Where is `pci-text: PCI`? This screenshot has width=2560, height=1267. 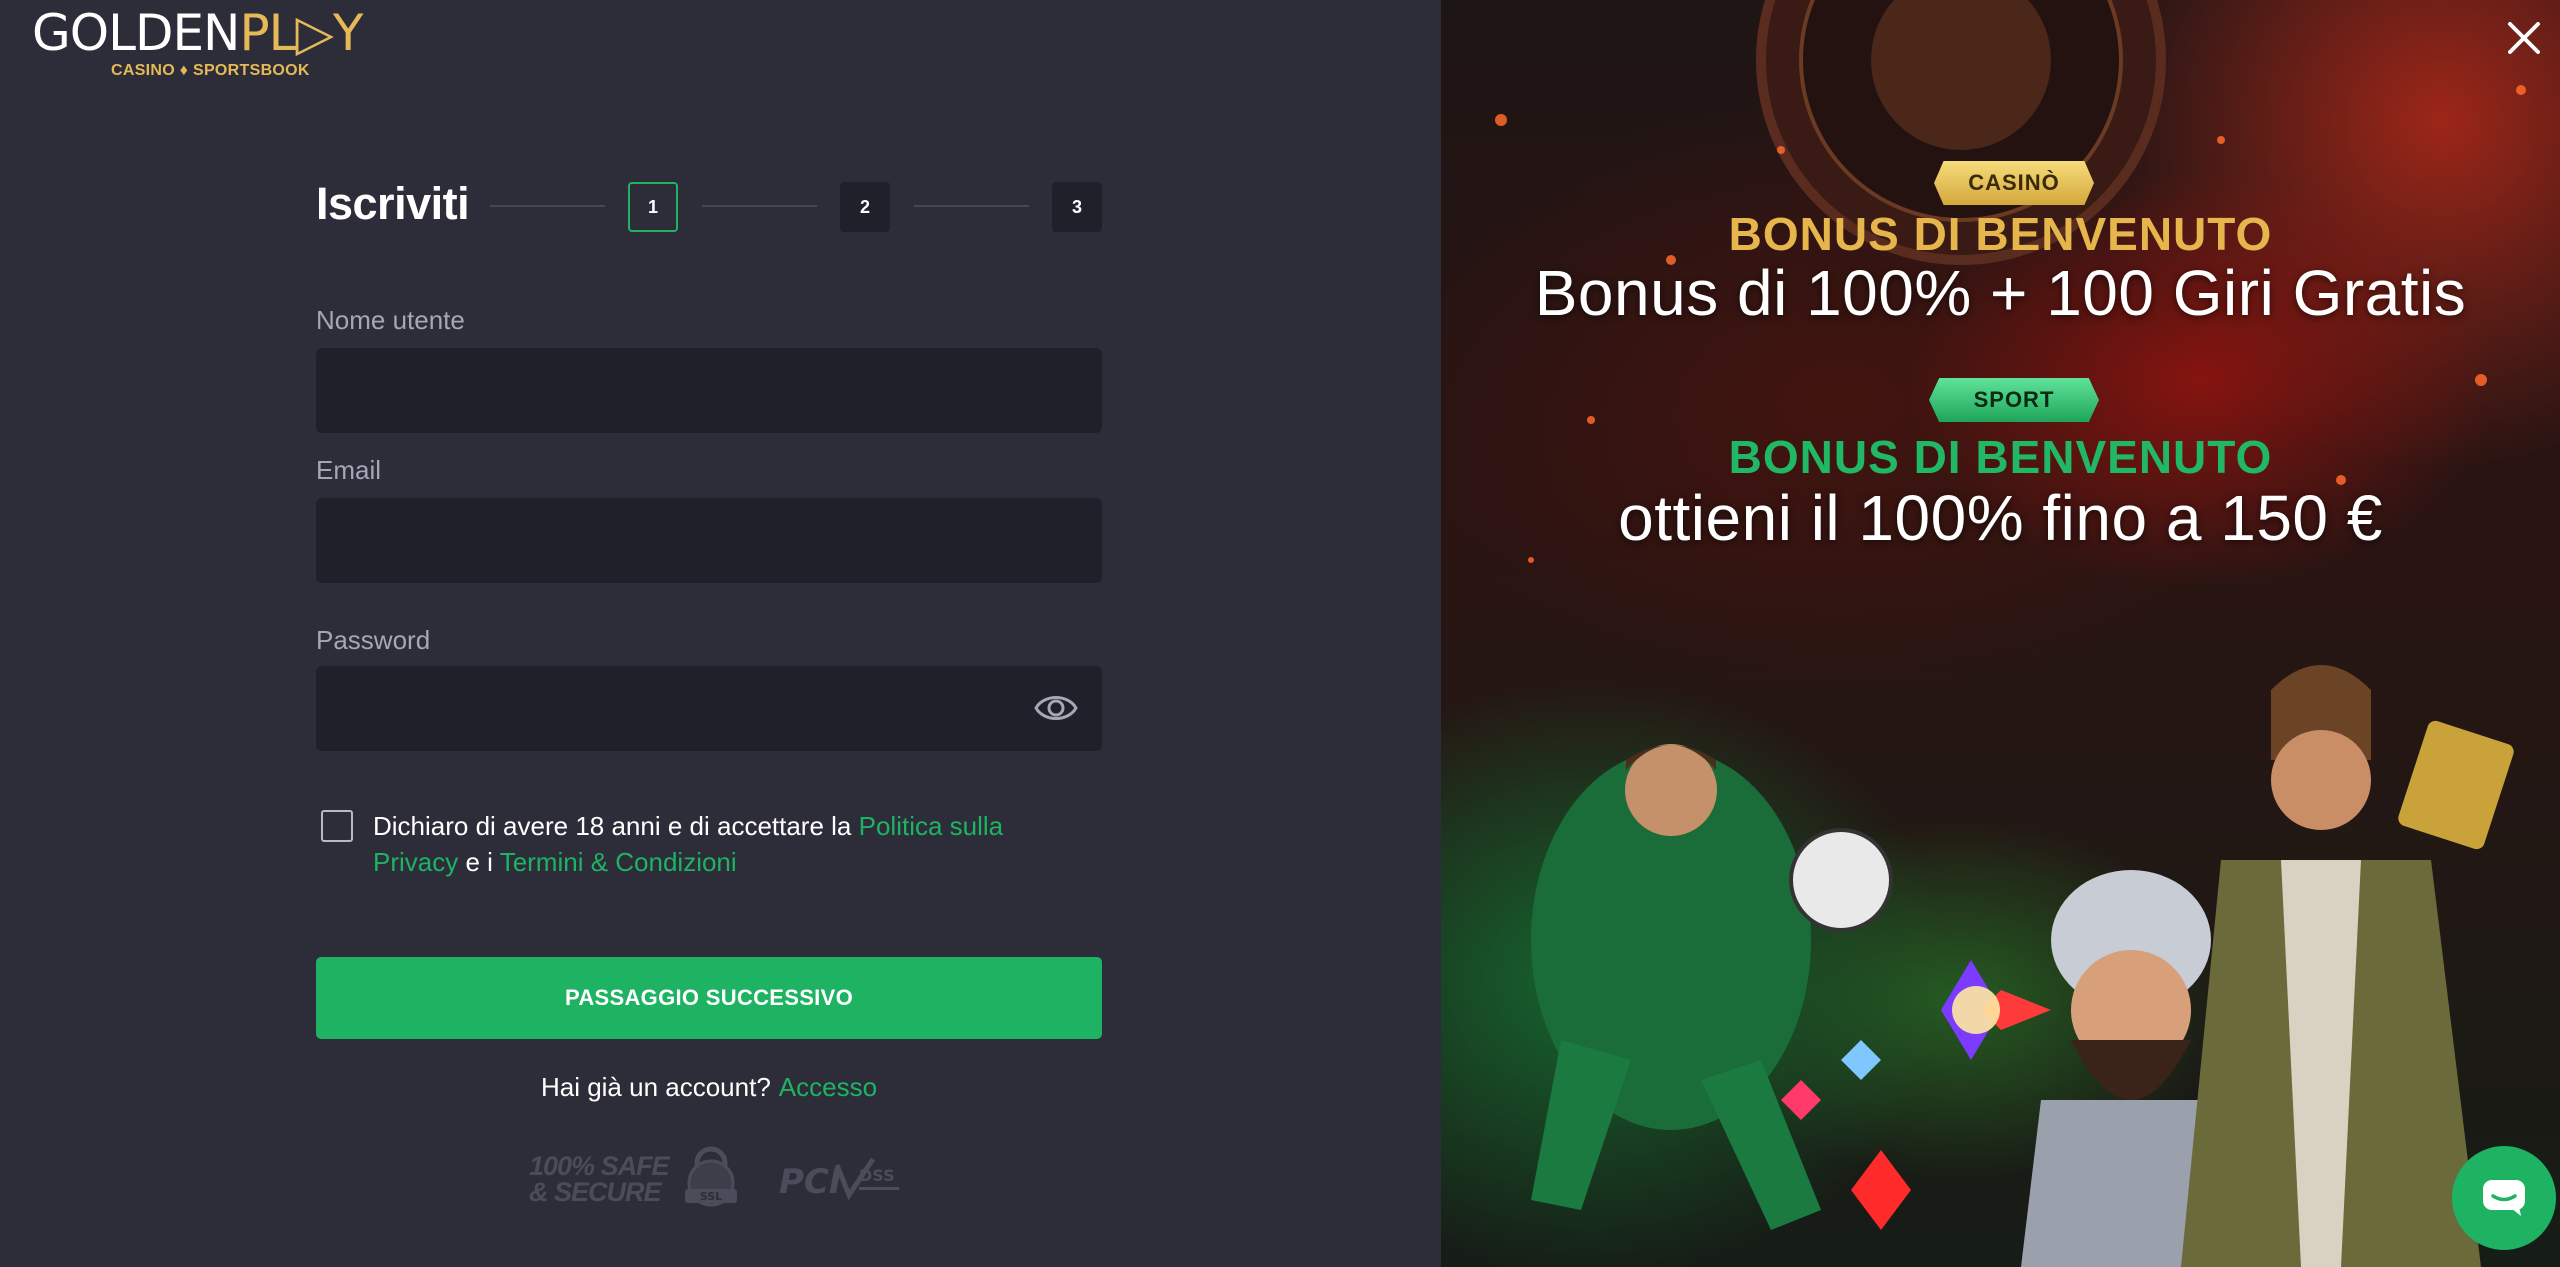 pci-text: PCI is located at coordinates (810, 1182).